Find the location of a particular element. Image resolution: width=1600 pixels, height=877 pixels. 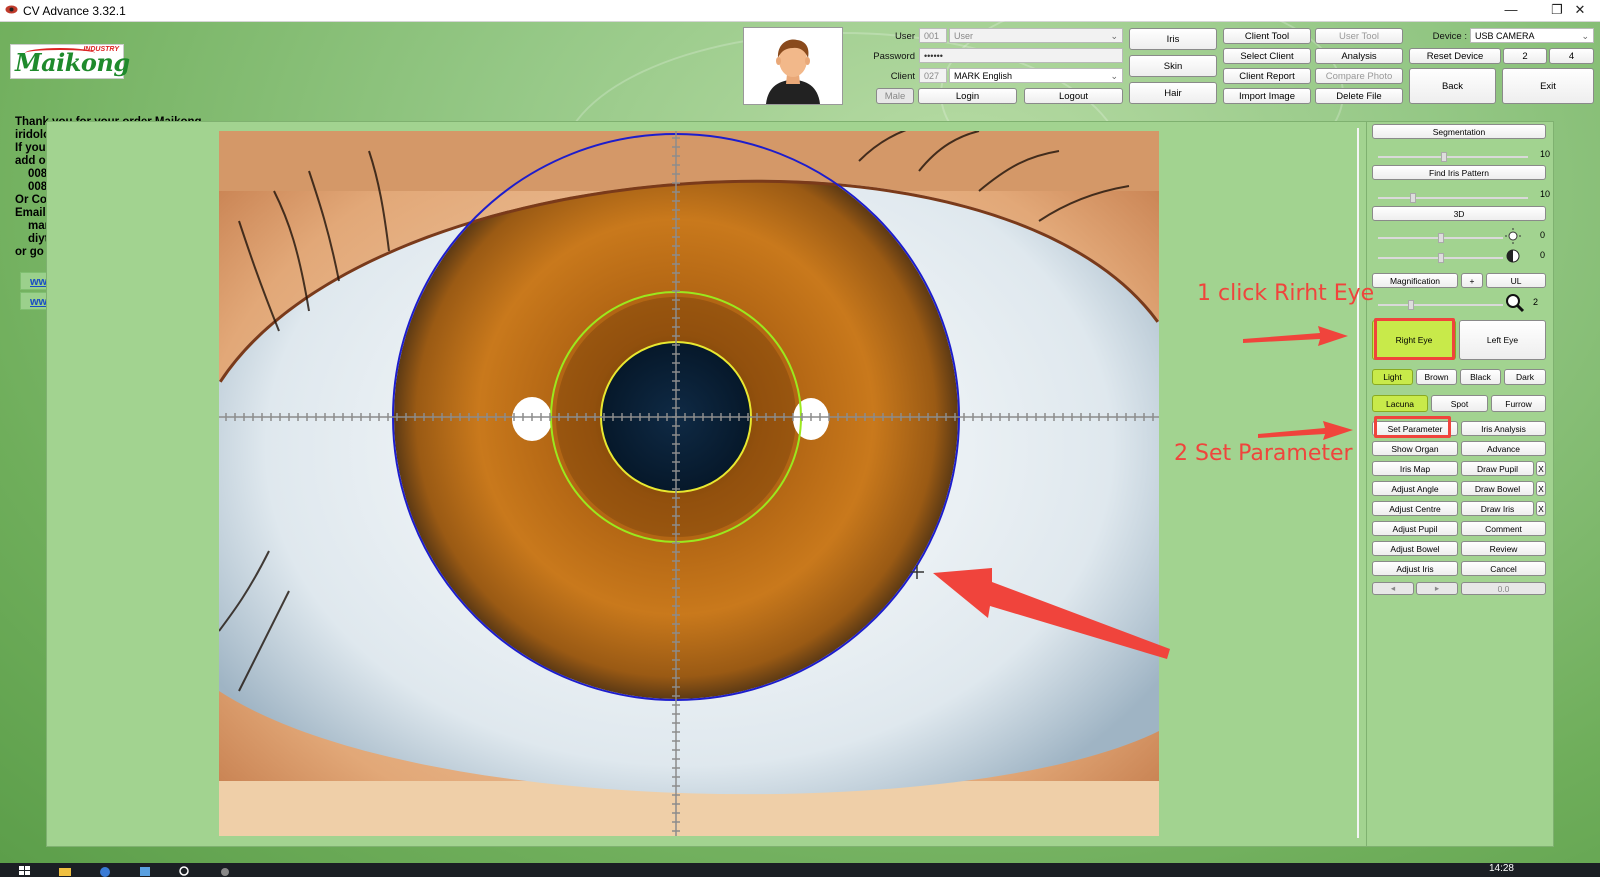

find-iris-pattern-button: Find Iris Pattern is located at coordinates (1459, 172).